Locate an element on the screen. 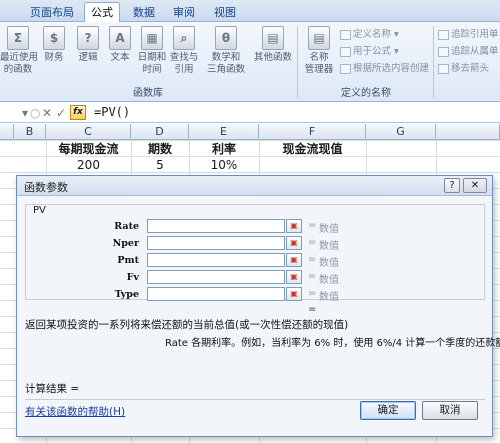 This screenshot has width=500, height=443. column-header-h is located at coordinates (468, 132).